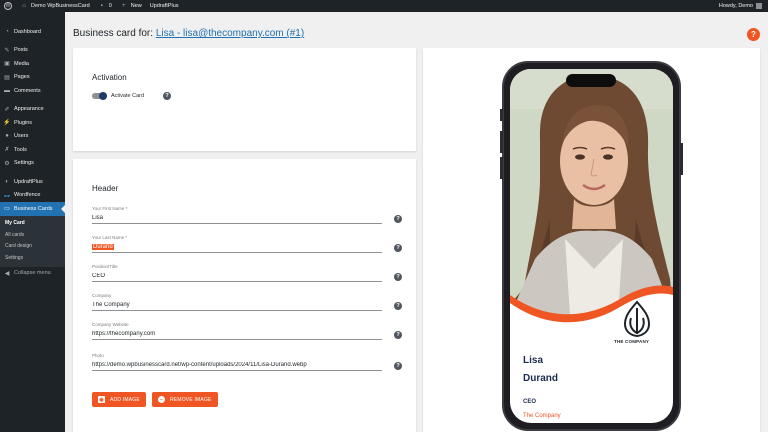  Describe the element at coordinates (98, 355) in the screenshot. I see `photo-label: Photo` at that location.